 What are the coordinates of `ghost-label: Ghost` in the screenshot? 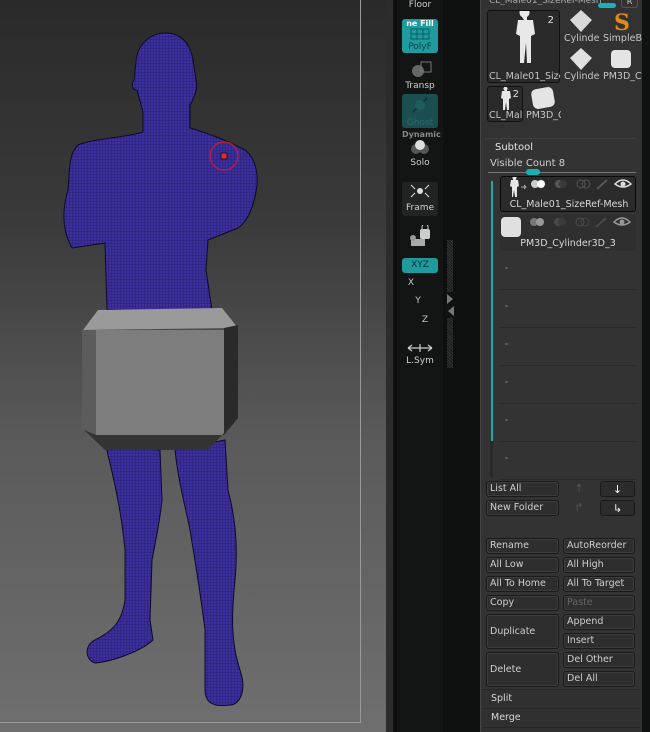 It's located at (420, 123).